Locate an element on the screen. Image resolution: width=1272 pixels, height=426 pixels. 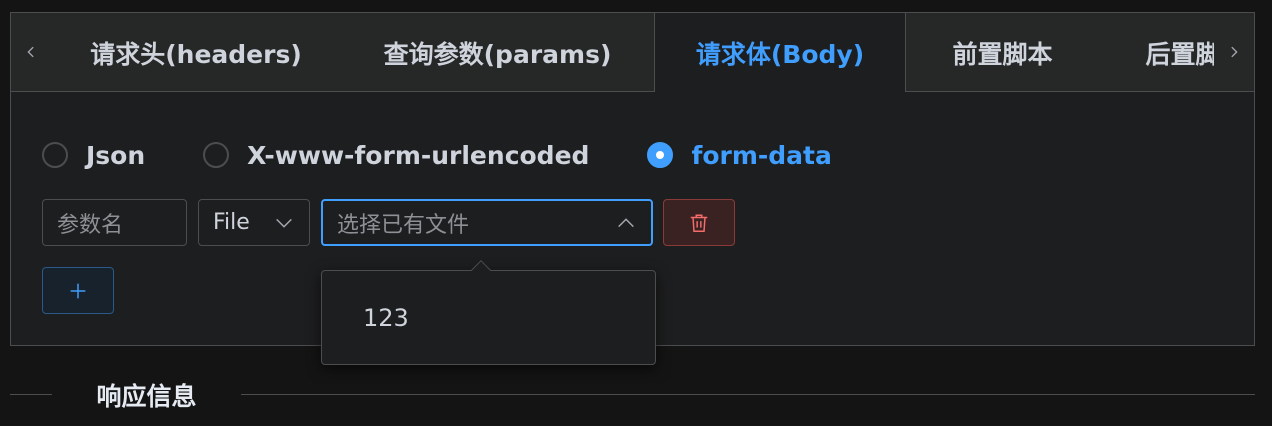
chevron-left-icon is located at coordinates (30, 52).